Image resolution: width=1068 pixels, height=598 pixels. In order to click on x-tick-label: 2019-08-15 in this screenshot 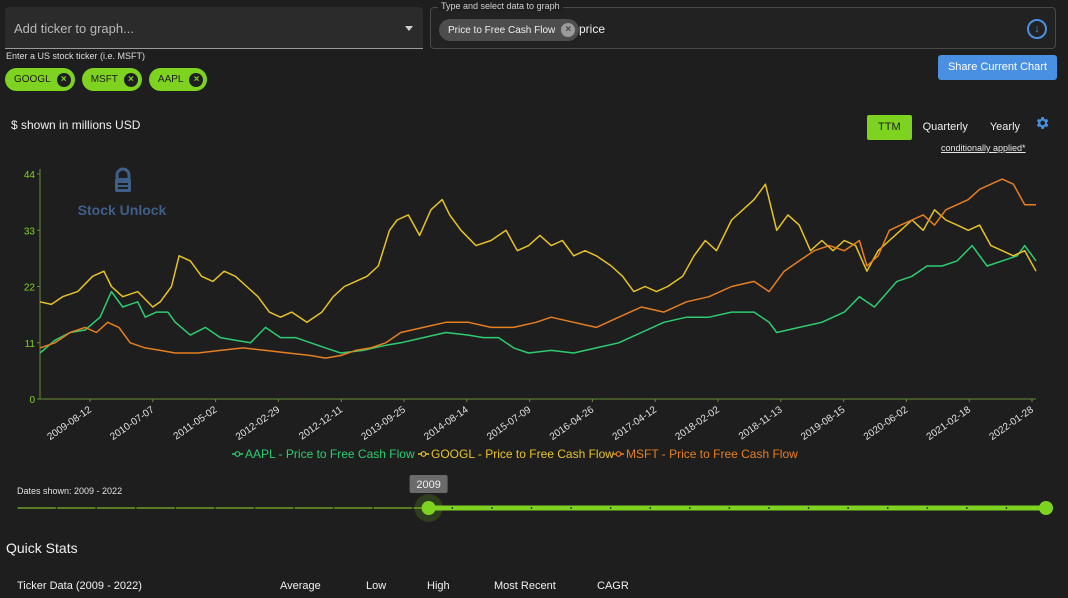, I will do `click(823, 423)`.